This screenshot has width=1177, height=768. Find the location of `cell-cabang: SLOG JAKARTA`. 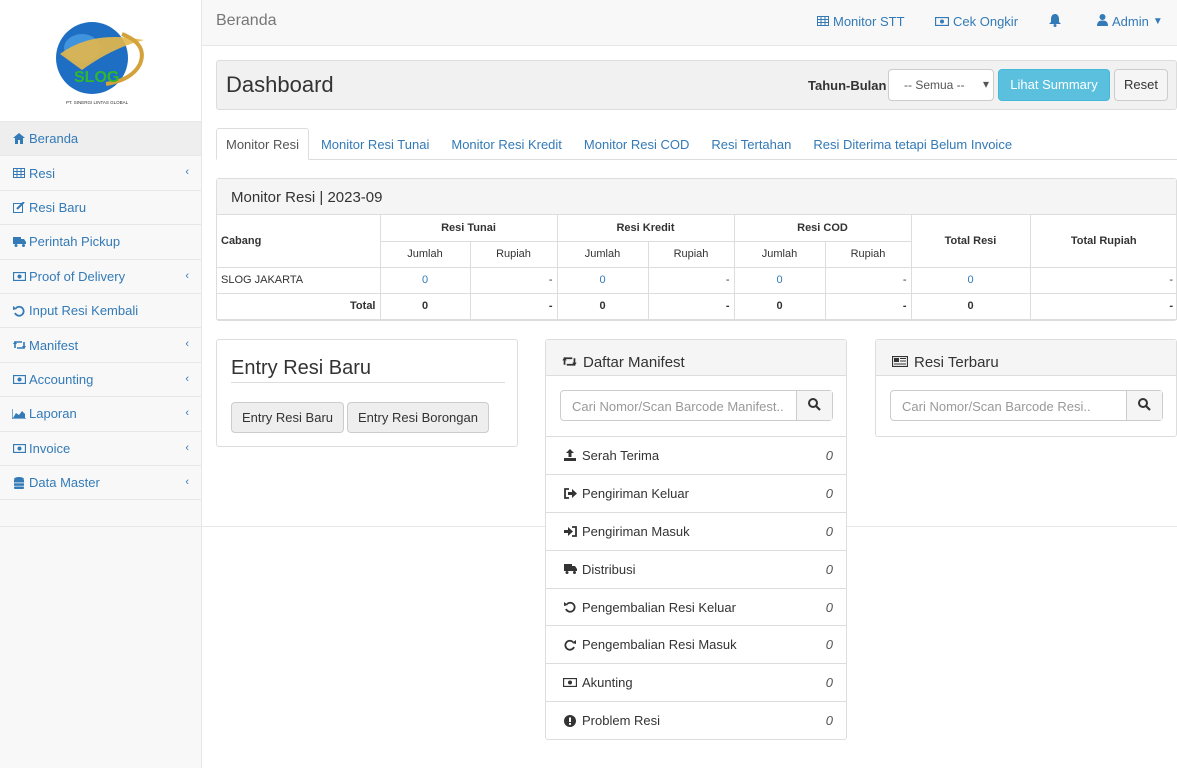

cell-cabang: SLOG JAKARTA is located at coordinates (299, 280).